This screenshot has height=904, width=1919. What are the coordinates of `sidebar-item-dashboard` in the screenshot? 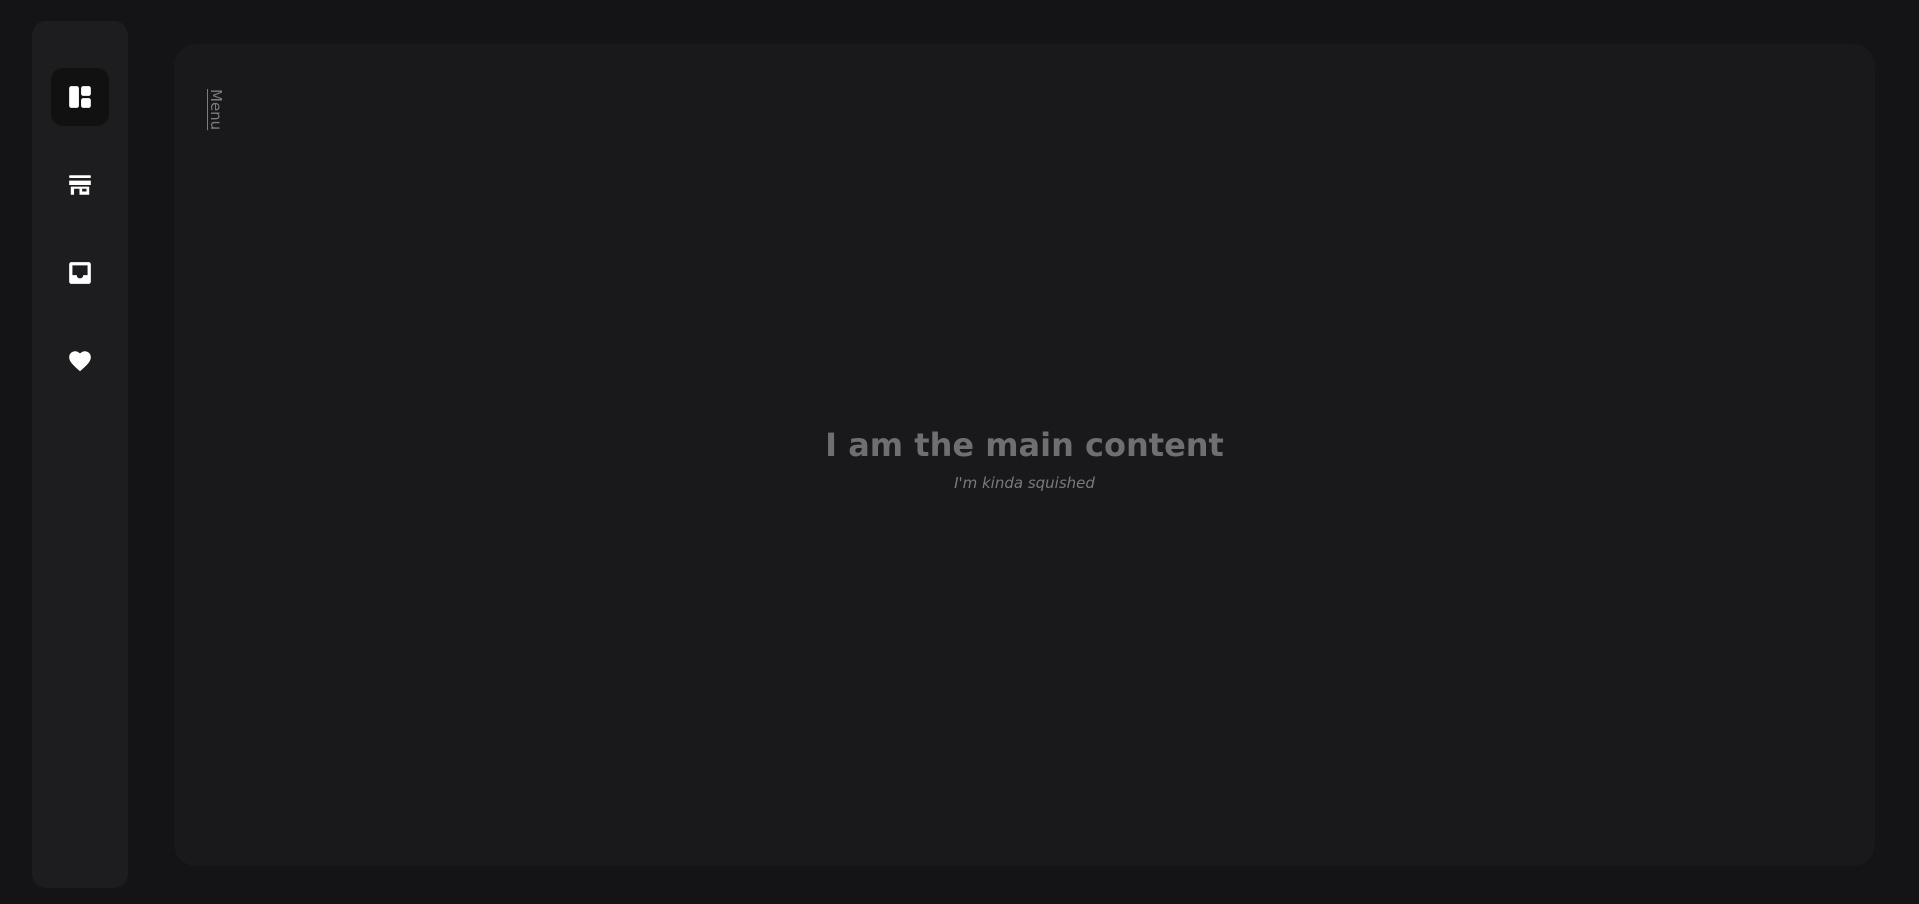 It's located at (80, 97).